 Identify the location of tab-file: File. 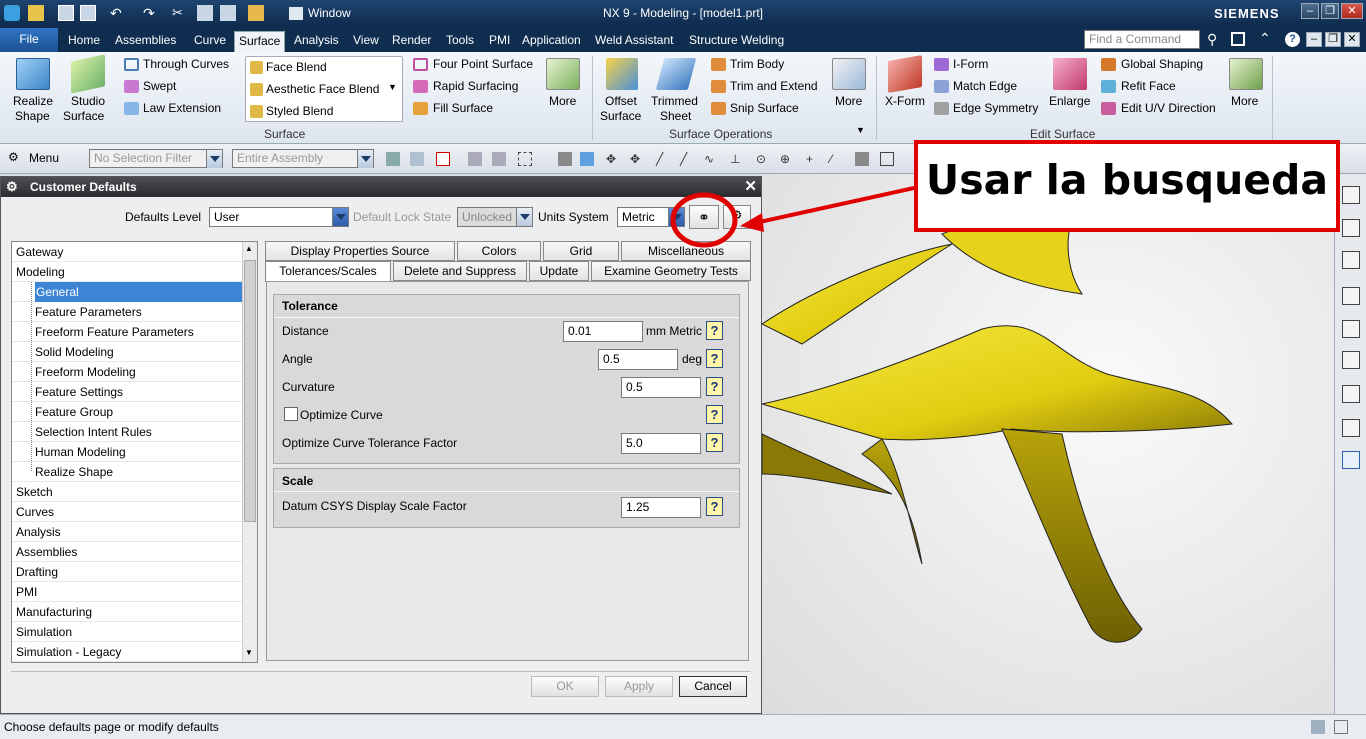
(29, 40).